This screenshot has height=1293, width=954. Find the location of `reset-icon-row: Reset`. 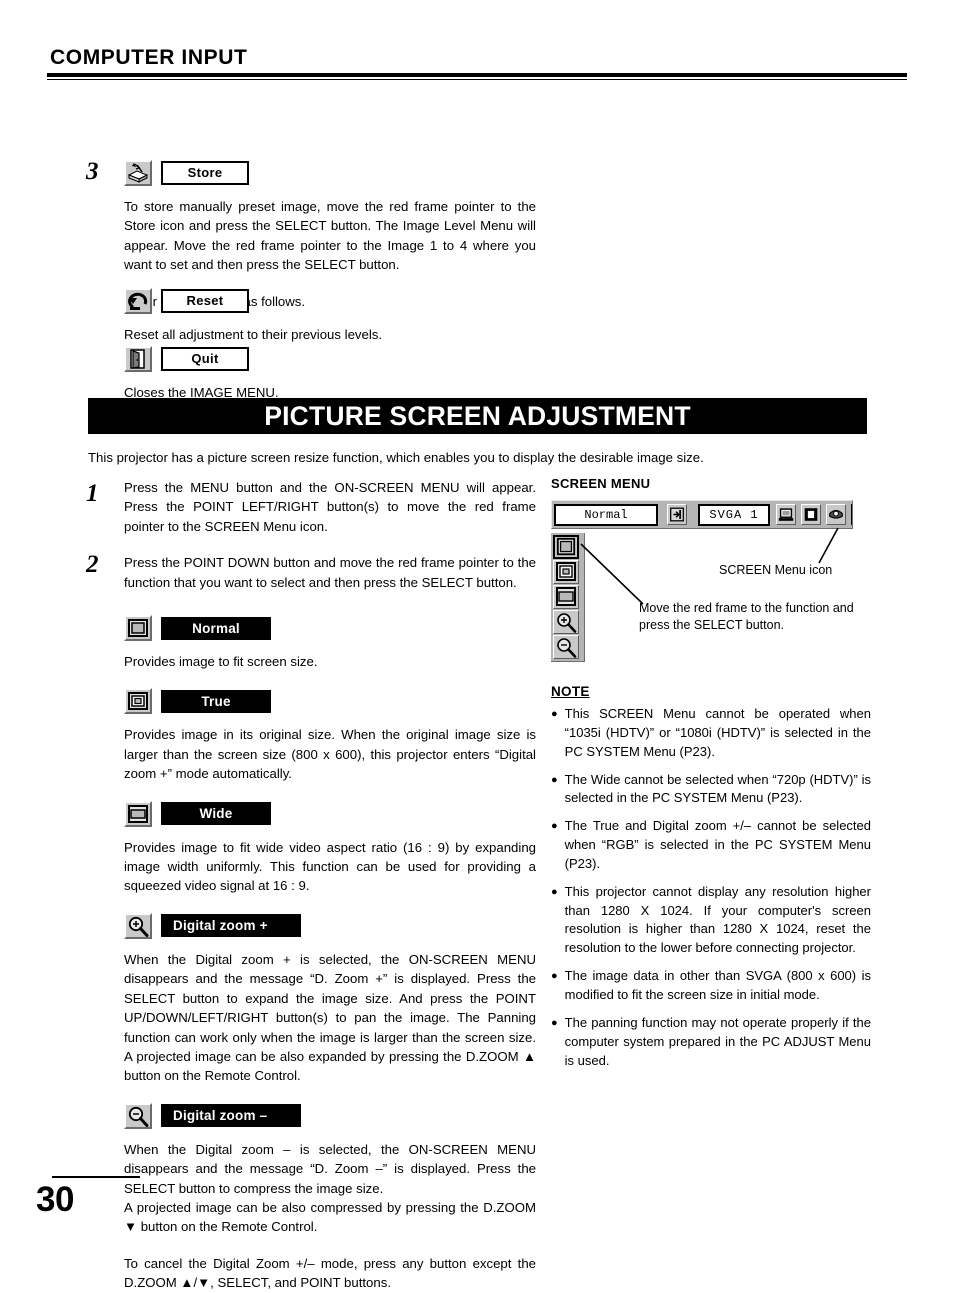

reset-icon-row: Reset is located at coordinates (330, 301).